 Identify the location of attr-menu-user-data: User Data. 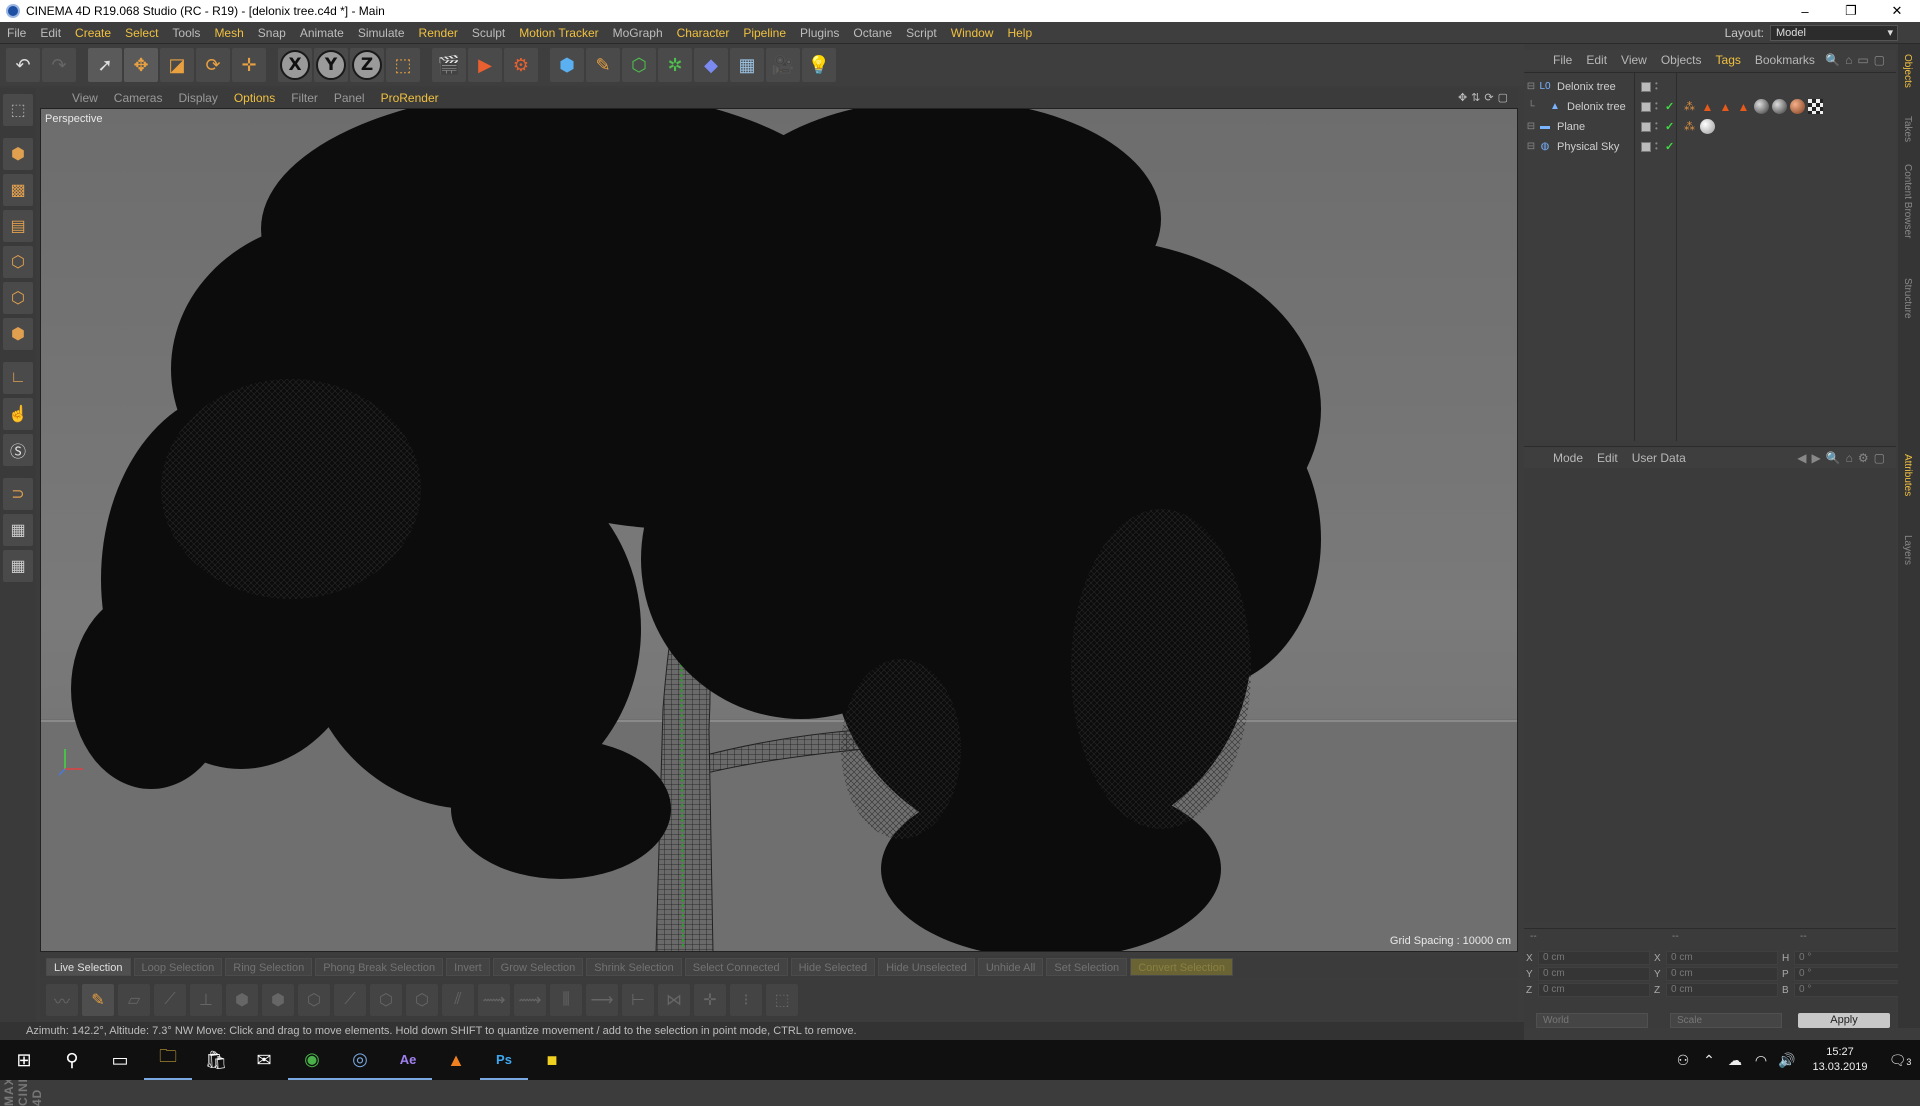
(1659, 458).